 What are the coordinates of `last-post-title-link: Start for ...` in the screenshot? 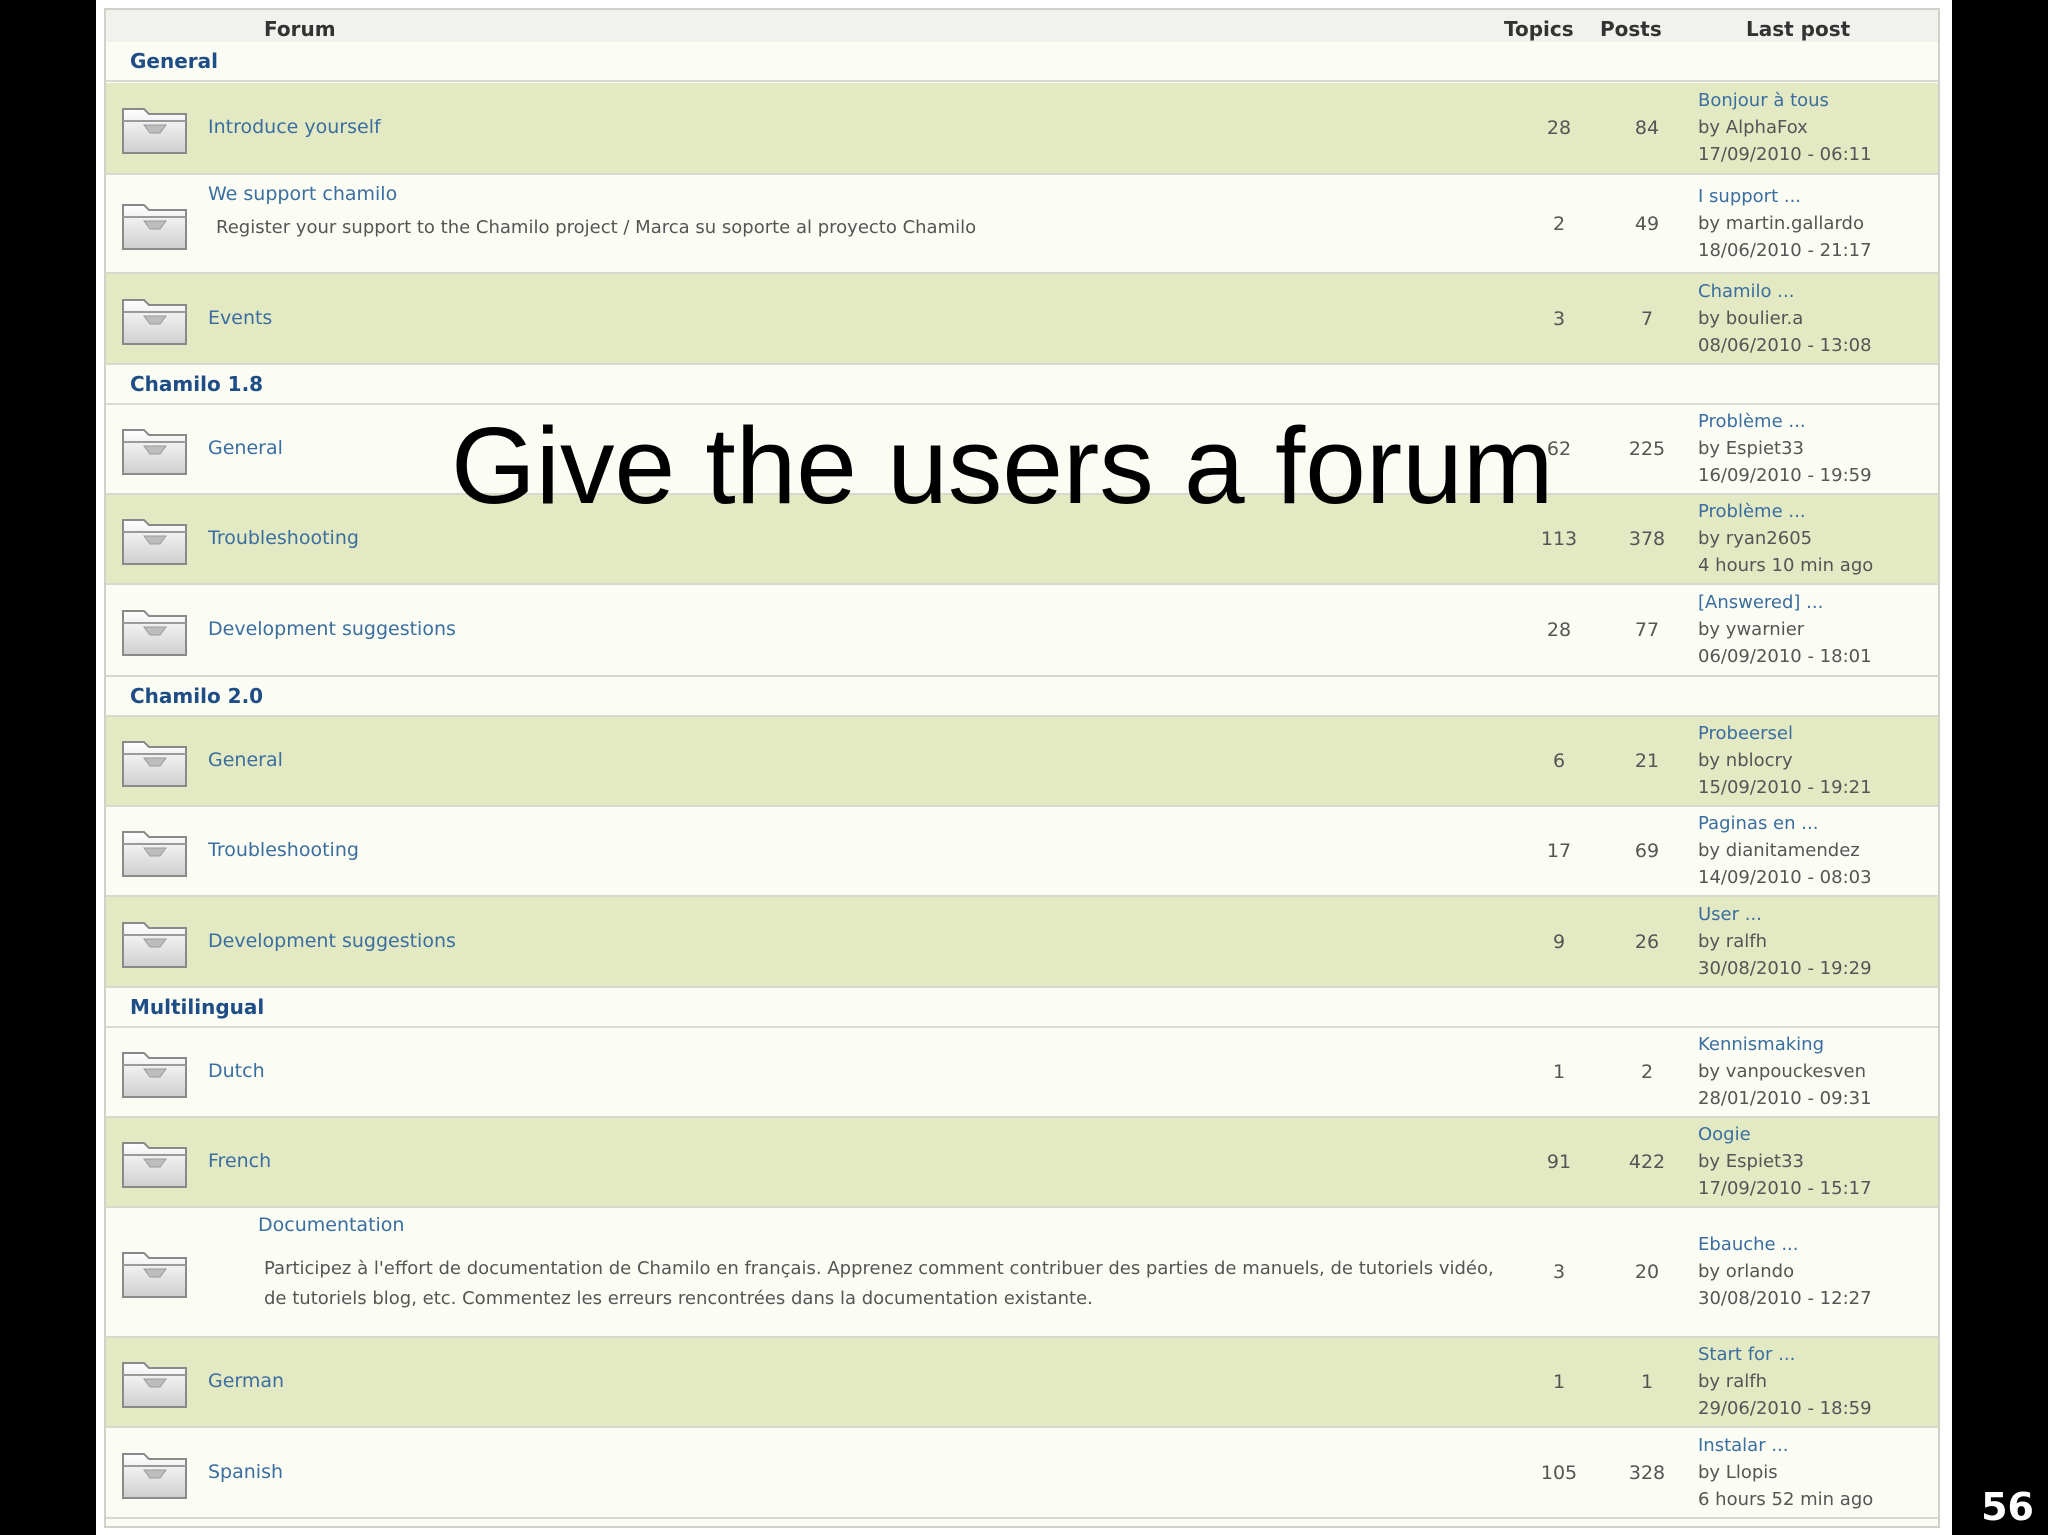 It's located at (1785, 1354).